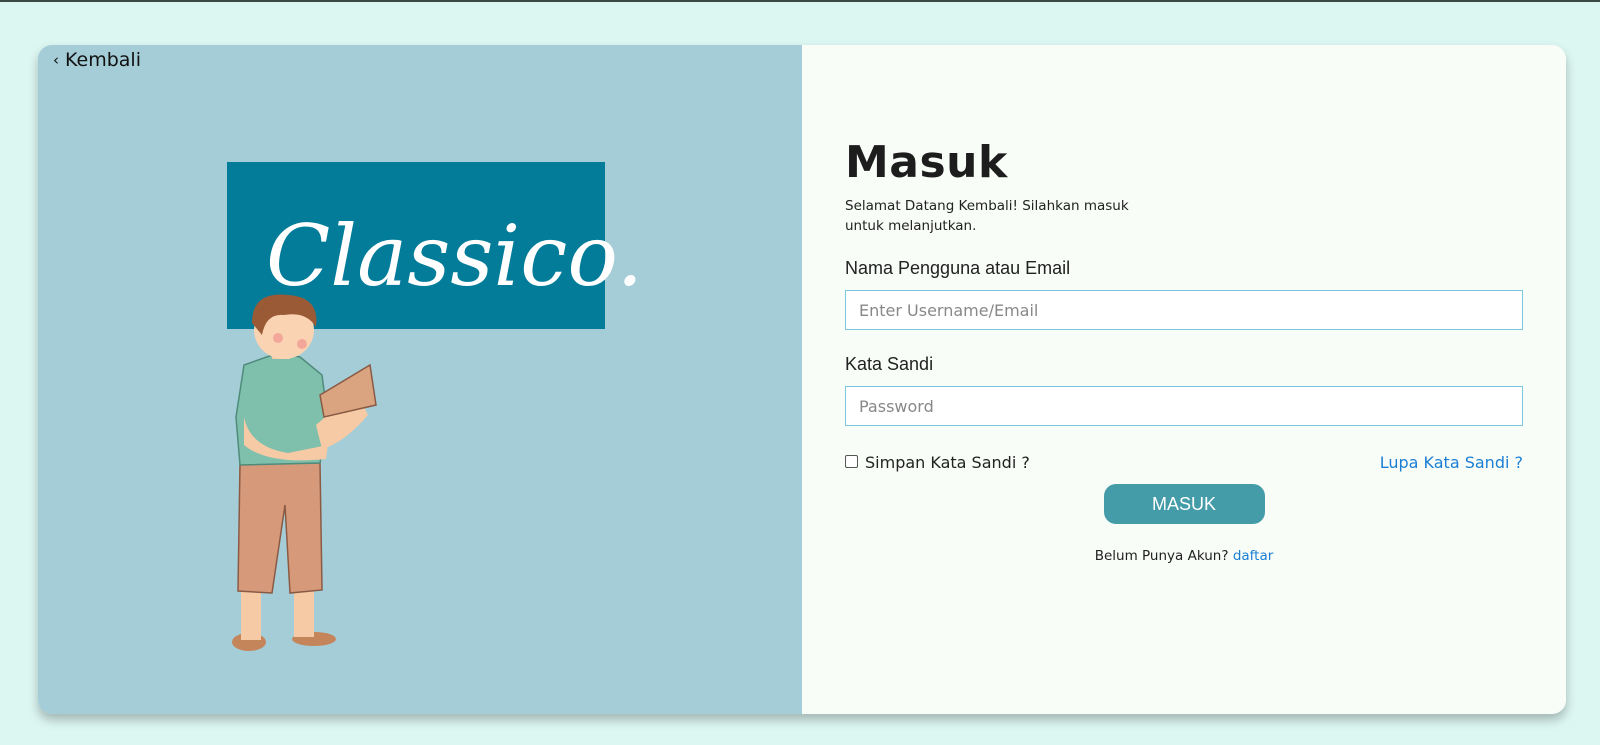 This screenshot has height=745, width=1600. I want to click on password-label: Kata Sandi, so click(889, 364).